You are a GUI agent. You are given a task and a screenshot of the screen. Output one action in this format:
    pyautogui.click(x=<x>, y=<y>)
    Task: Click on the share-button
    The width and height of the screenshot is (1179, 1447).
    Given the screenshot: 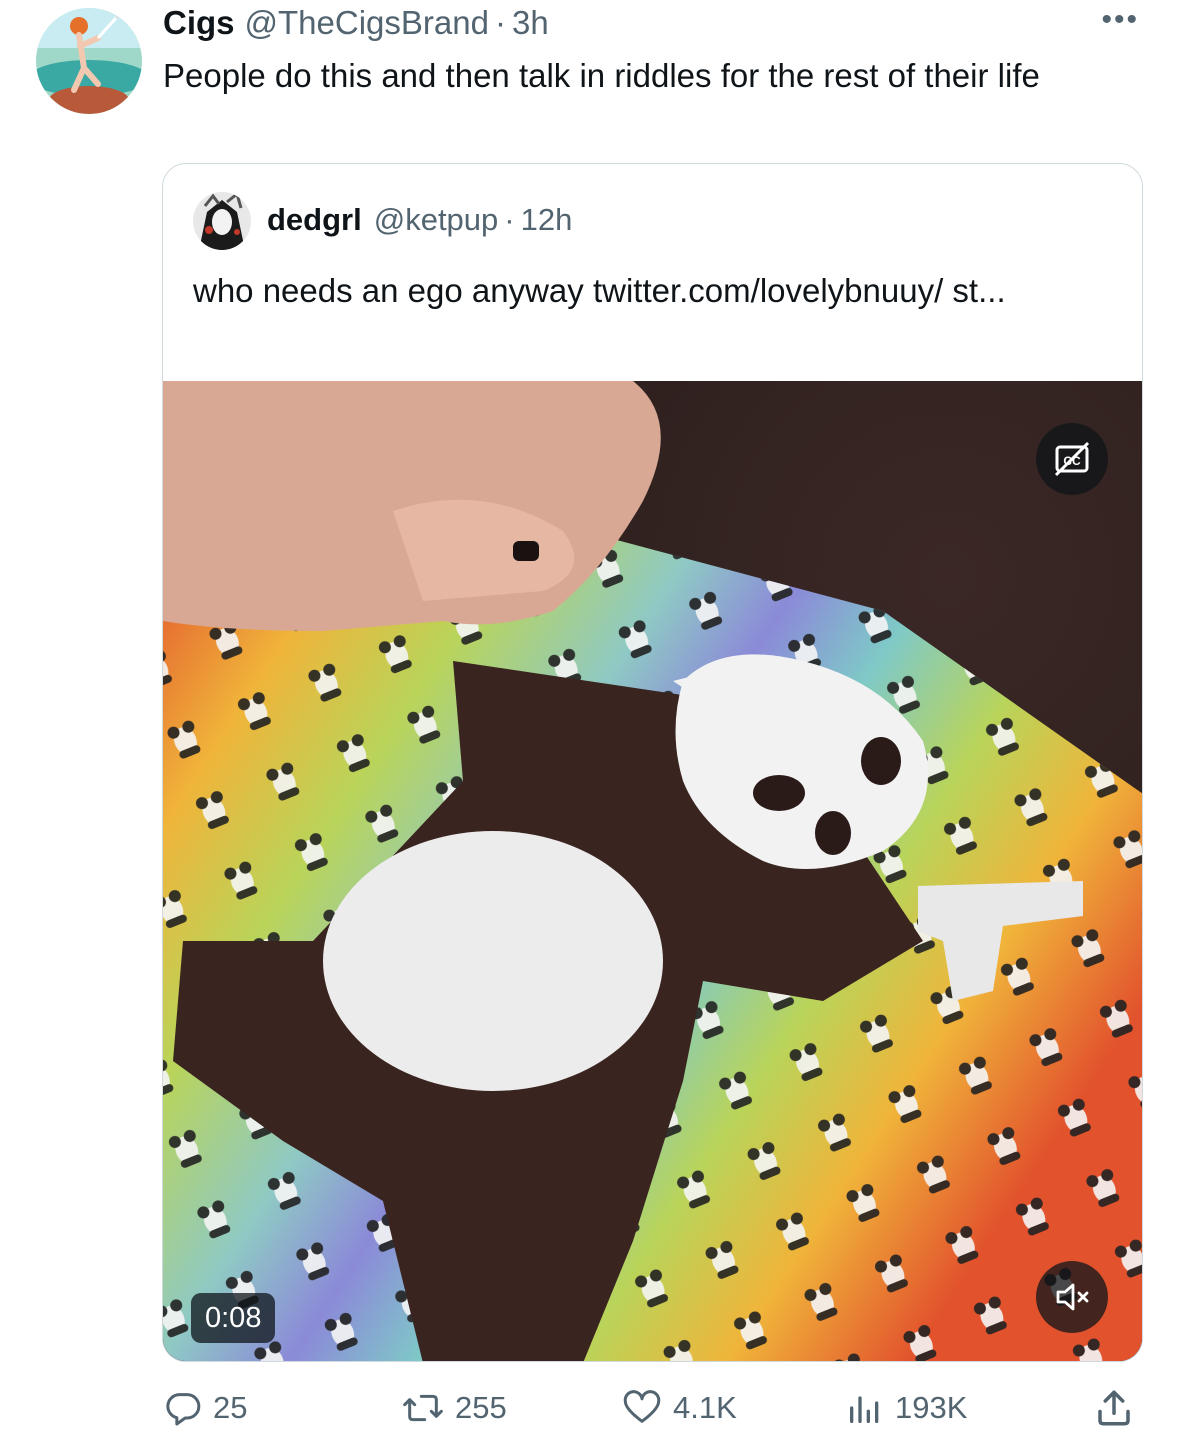 What is the action you would take?
    pyautogui.click(x=1119, y=1408)
    